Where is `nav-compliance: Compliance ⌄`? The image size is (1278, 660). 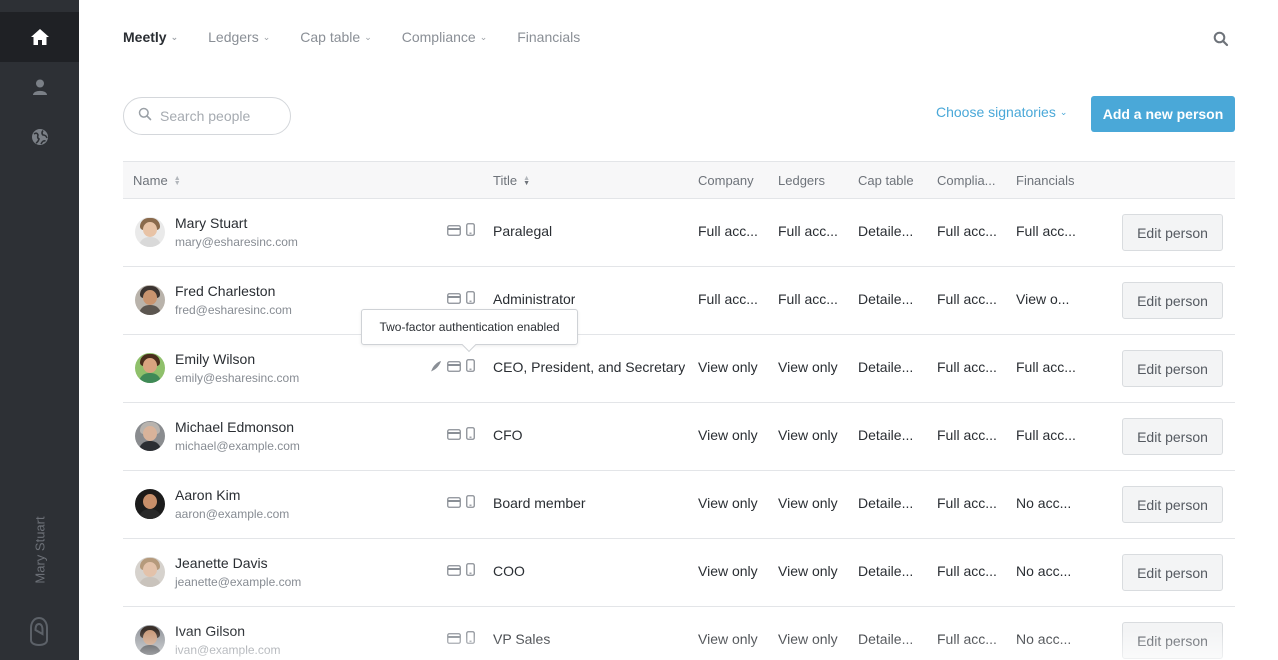 nav-compliance: Compliance ⌄ is located at coordinates (444, 37).